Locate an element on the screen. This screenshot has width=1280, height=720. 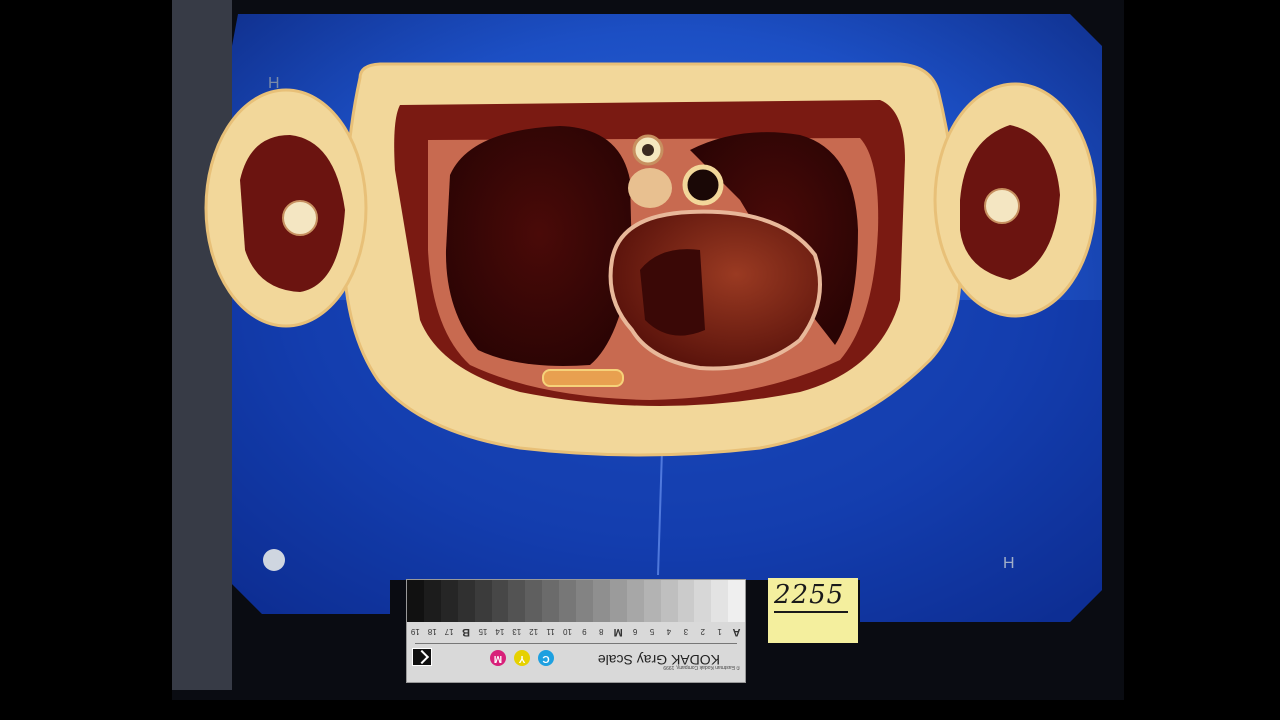
gray-scale-patch-label: 17 is located at coordinates (449, 632).